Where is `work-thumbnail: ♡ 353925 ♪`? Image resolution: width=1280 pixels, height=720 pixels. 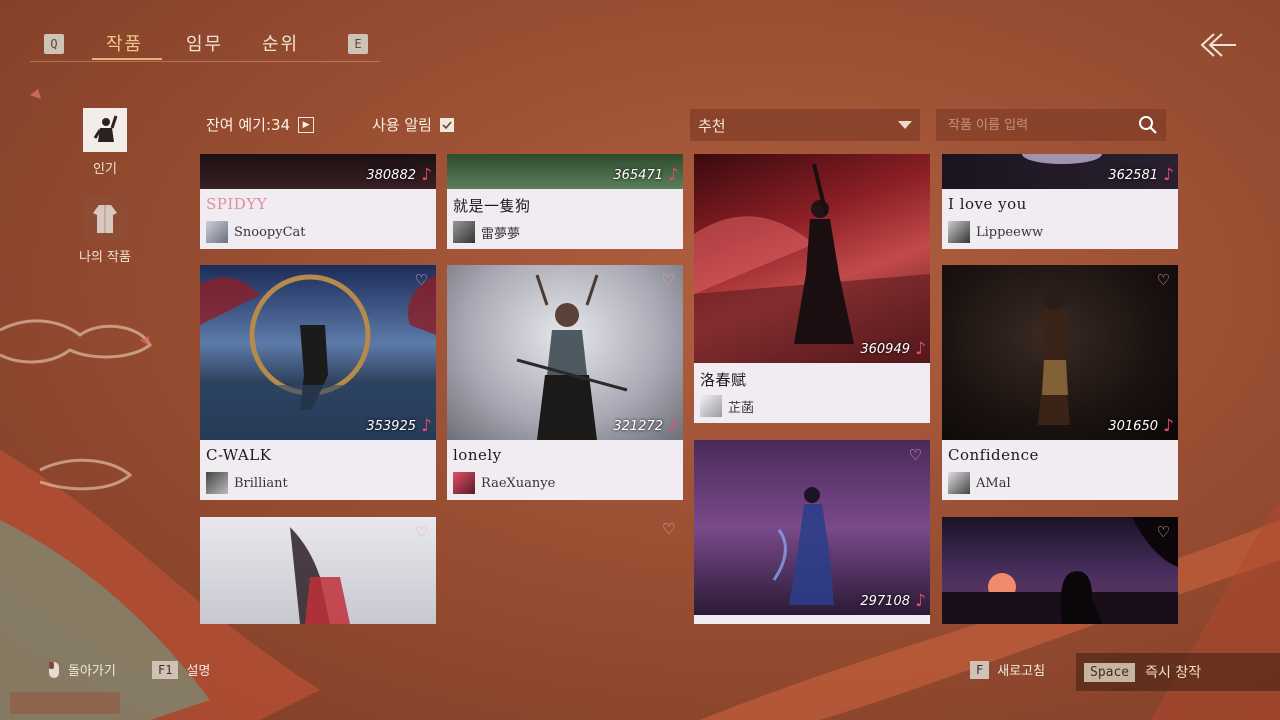
work-thumbnail: ♡ 353925 ♪ is located at coordinates (318, 352).